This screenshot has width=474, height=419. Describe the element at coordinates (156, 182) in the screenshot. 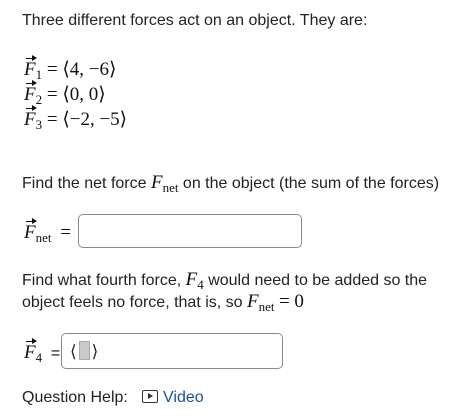

I see `net-force-symbol-letter: F` at that location.